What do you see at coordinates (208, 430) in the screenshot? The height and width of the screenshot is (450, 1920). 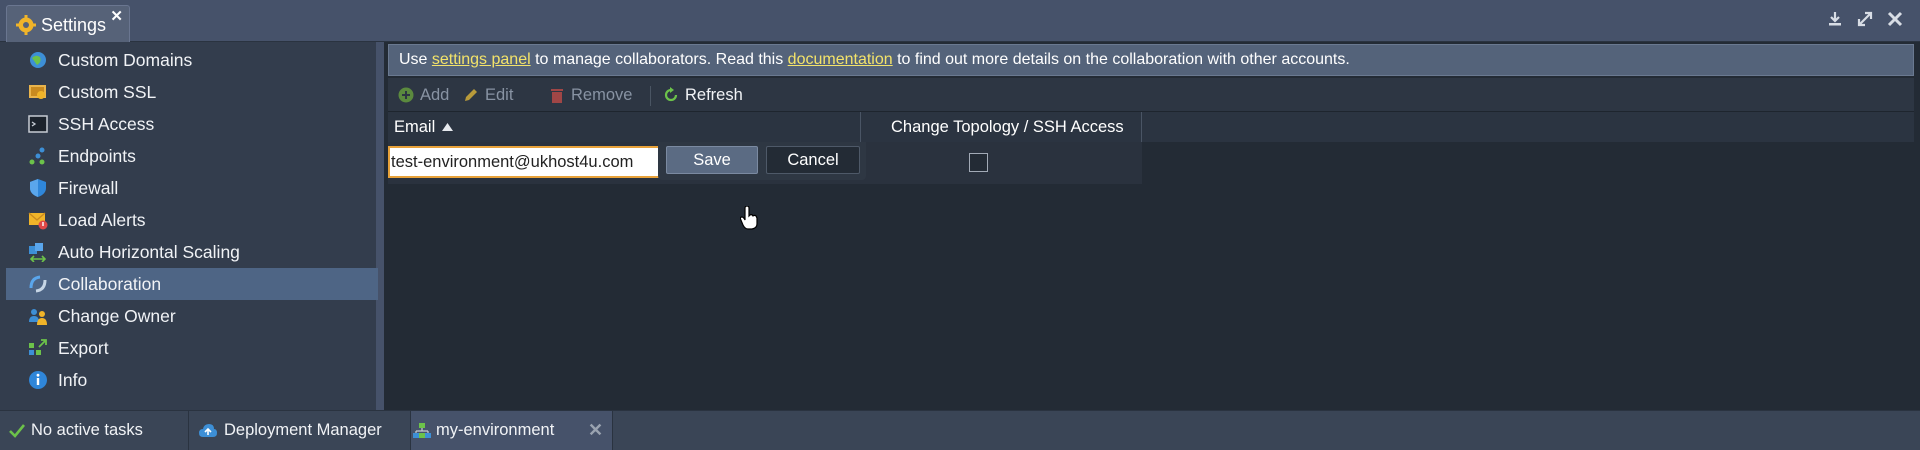 I see `cloud-upload-icon` at bounding box center [208, 430].